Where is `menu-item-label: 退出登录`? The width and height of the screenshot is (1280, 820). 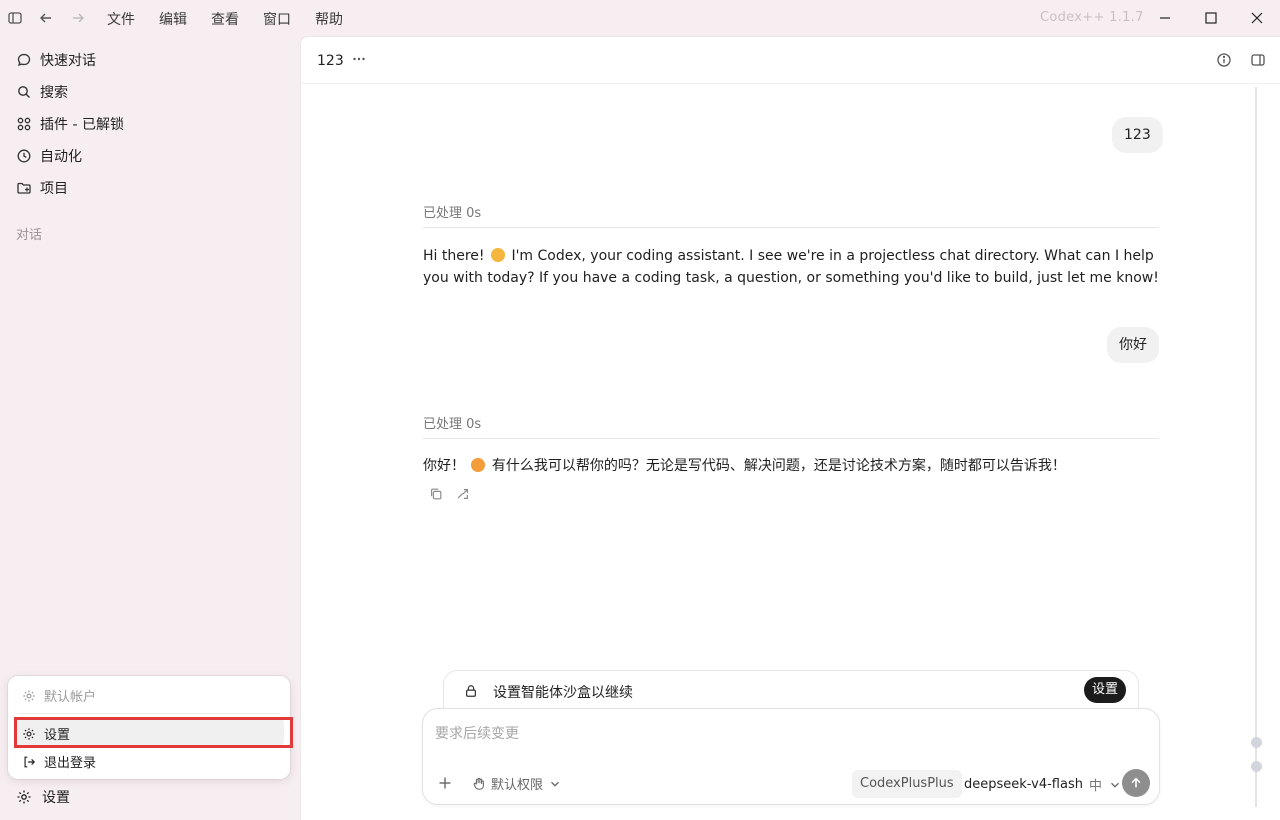 menu-item-label: 退出登录 is located at coordinates (70, 763).